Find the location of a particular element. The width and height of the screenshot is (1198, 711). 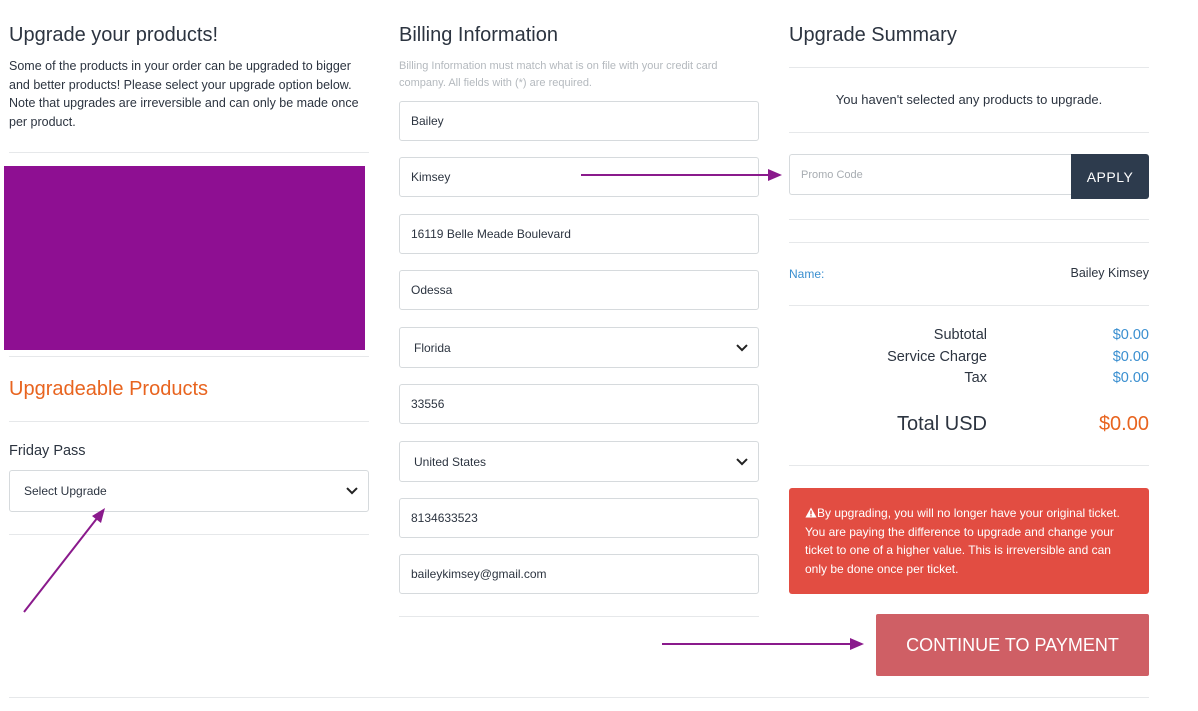

city-value: Odessa is located at coordinates (432, 290).